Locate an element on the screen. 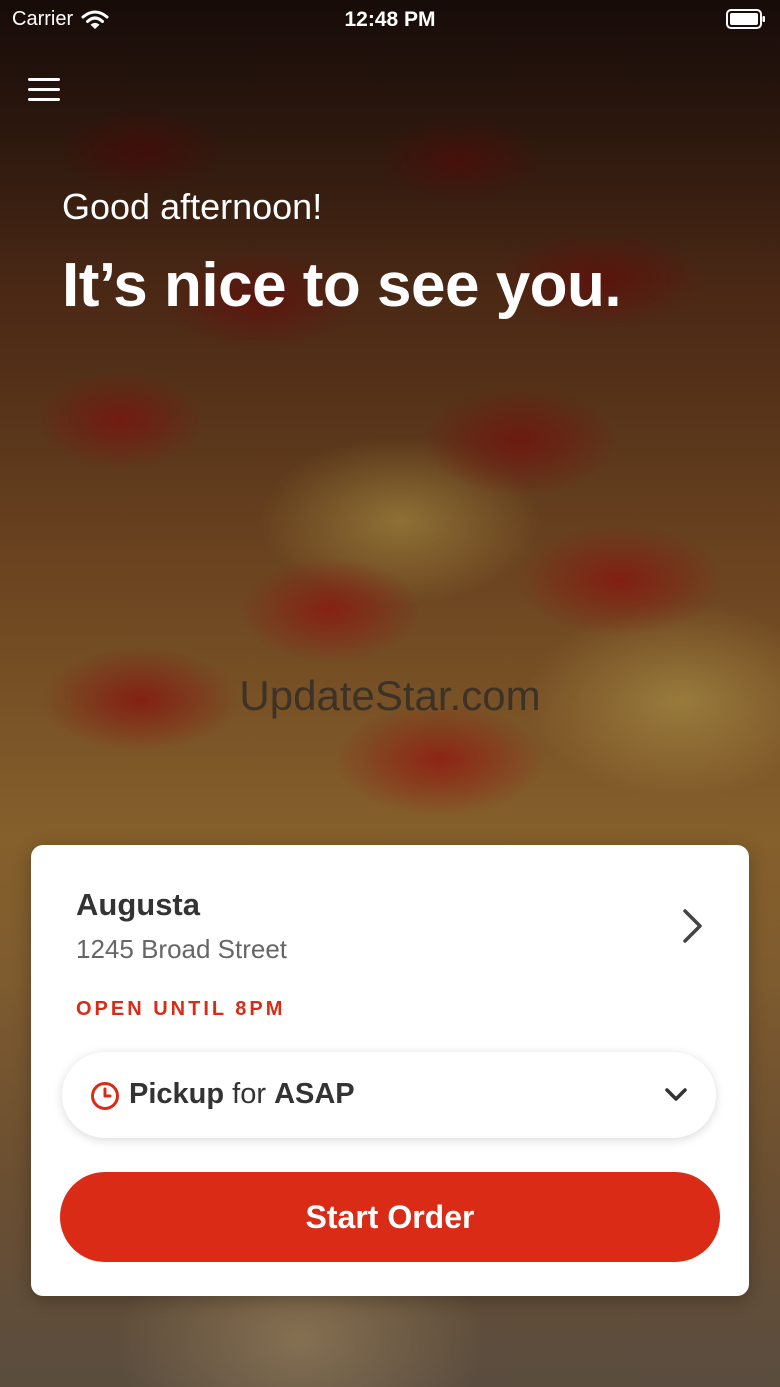  location-name: Augusta is located at coordinates (138, 904).